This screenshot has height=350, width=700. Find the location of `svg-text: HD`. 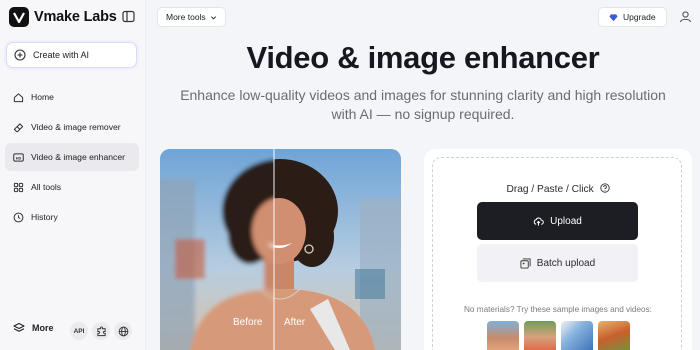

svg-text: HD is located at coordinates (19, 158).